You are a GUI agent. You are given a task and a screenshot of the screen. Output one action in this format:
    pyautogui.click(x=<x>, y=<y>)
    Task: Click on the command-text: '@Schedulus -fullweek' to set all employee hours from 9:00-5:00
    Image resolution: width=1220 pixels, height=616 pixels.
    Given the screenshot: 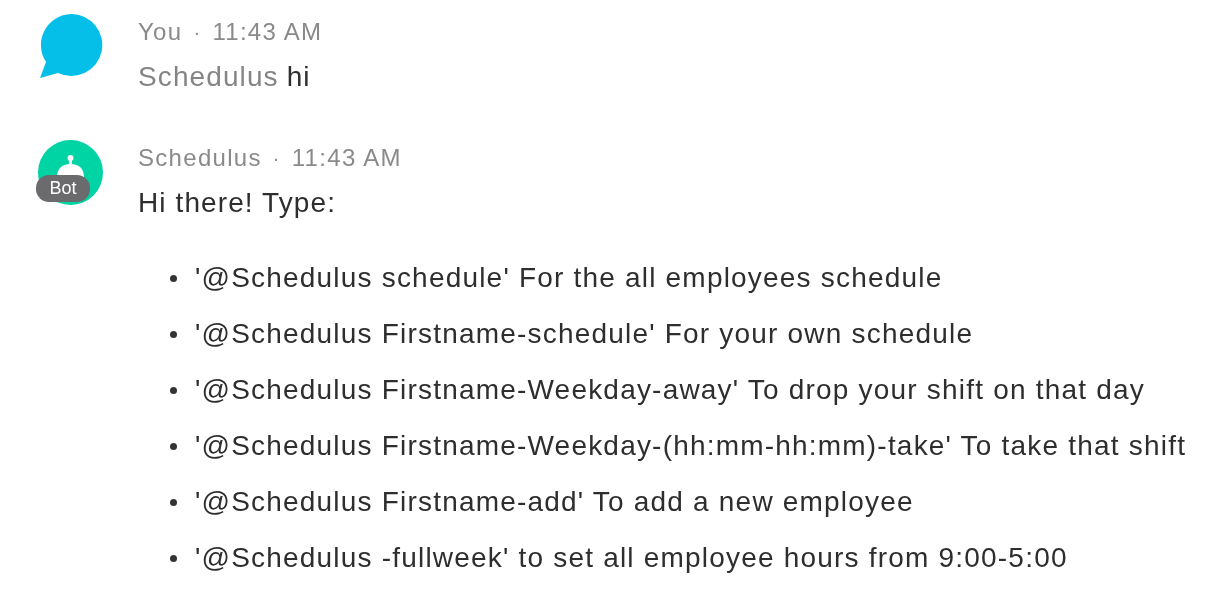 What is the action you would take?
    pyautogui.click(x=631, y=558)
    